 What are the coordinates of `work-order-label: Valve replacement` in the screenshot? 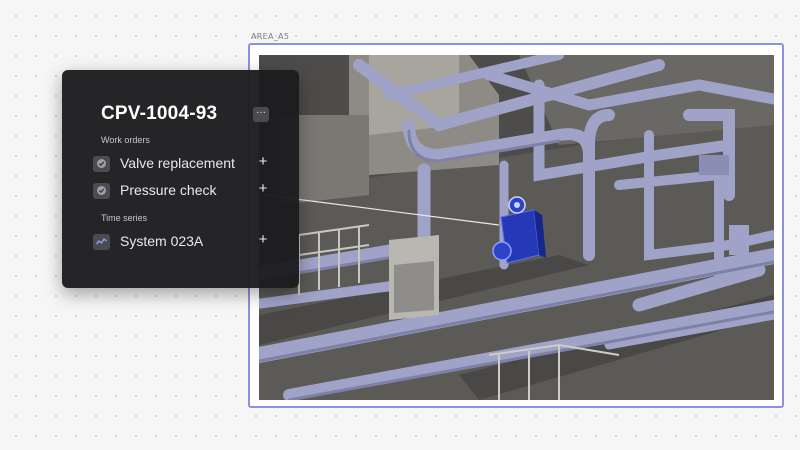 It's located at (177, 163).